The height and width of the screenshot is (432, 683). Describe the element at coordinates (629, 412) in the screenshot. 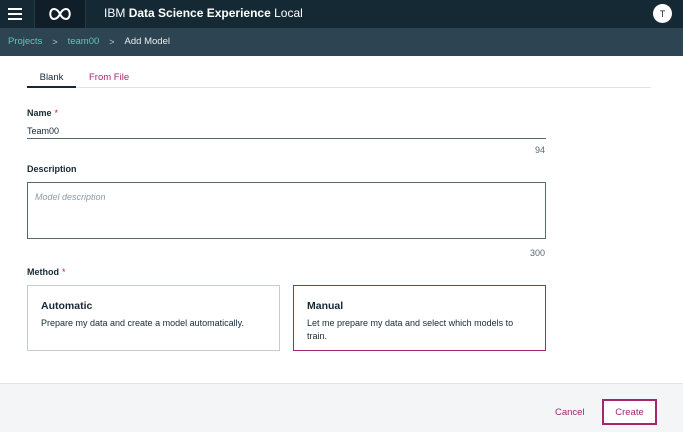

I see `create-button: Create` at that location.